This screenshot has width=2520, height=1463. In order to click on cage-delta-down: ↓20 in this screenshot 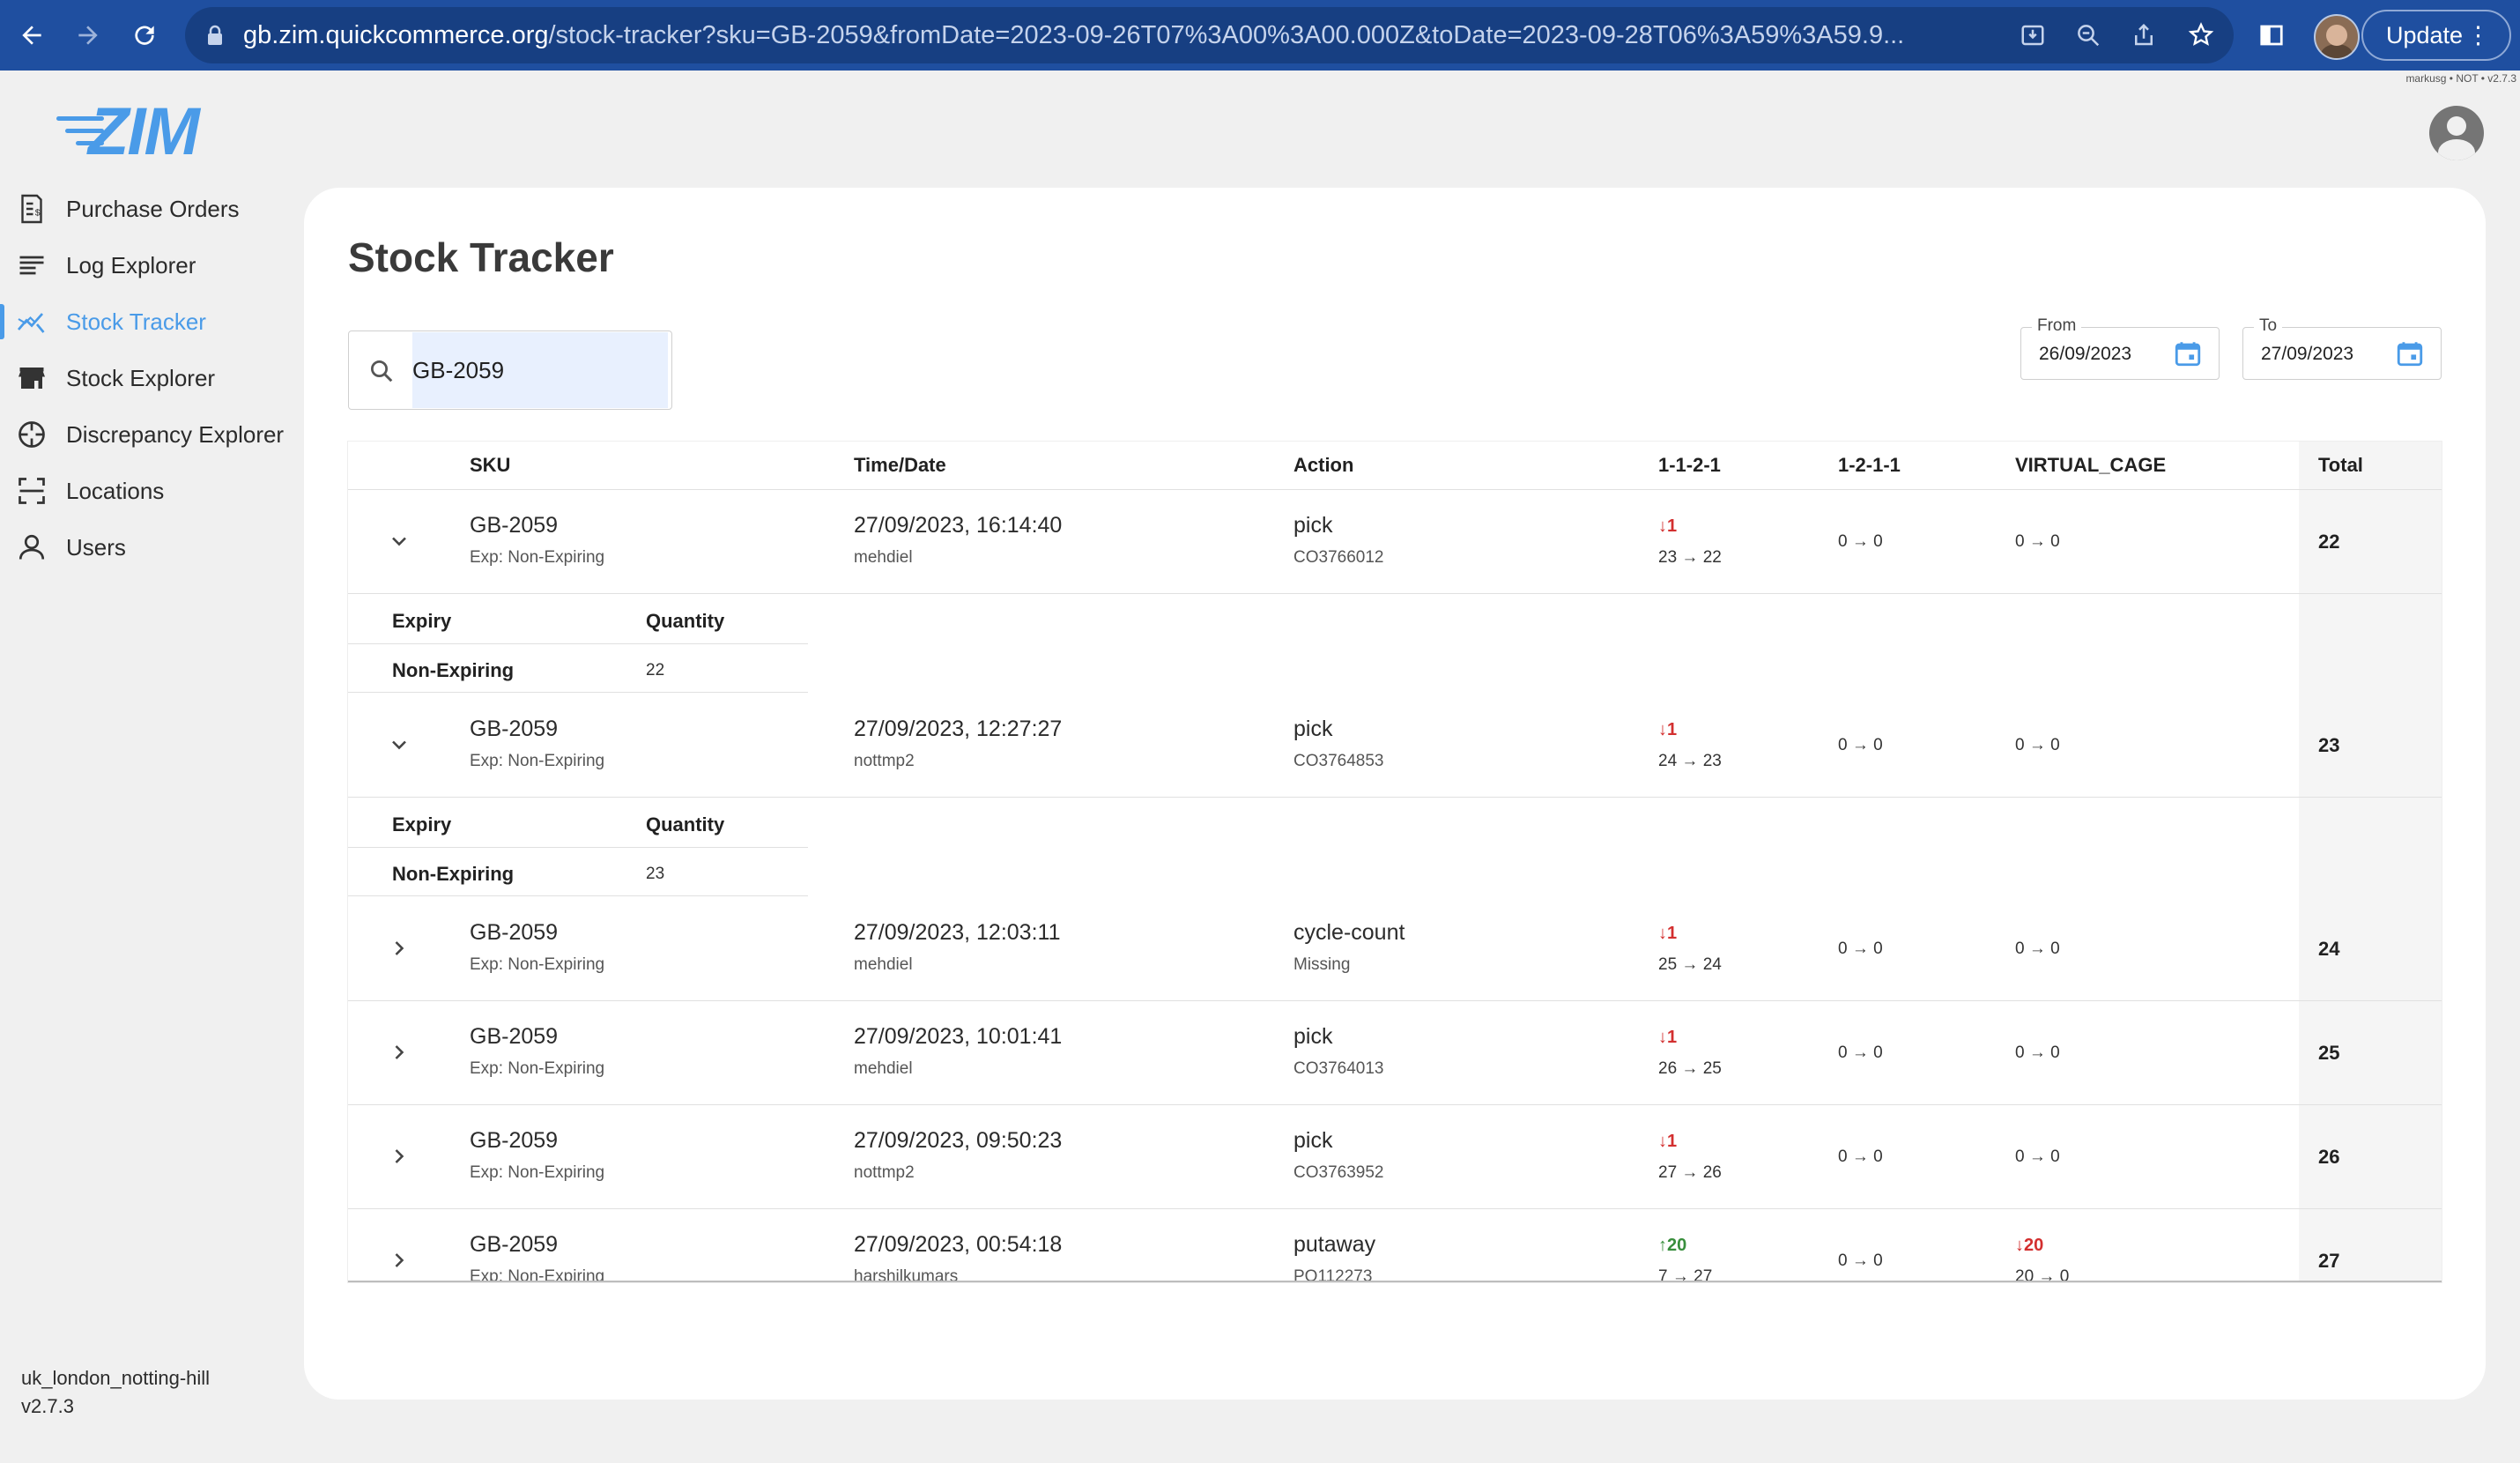, I will do `click(2029, 1246)`.